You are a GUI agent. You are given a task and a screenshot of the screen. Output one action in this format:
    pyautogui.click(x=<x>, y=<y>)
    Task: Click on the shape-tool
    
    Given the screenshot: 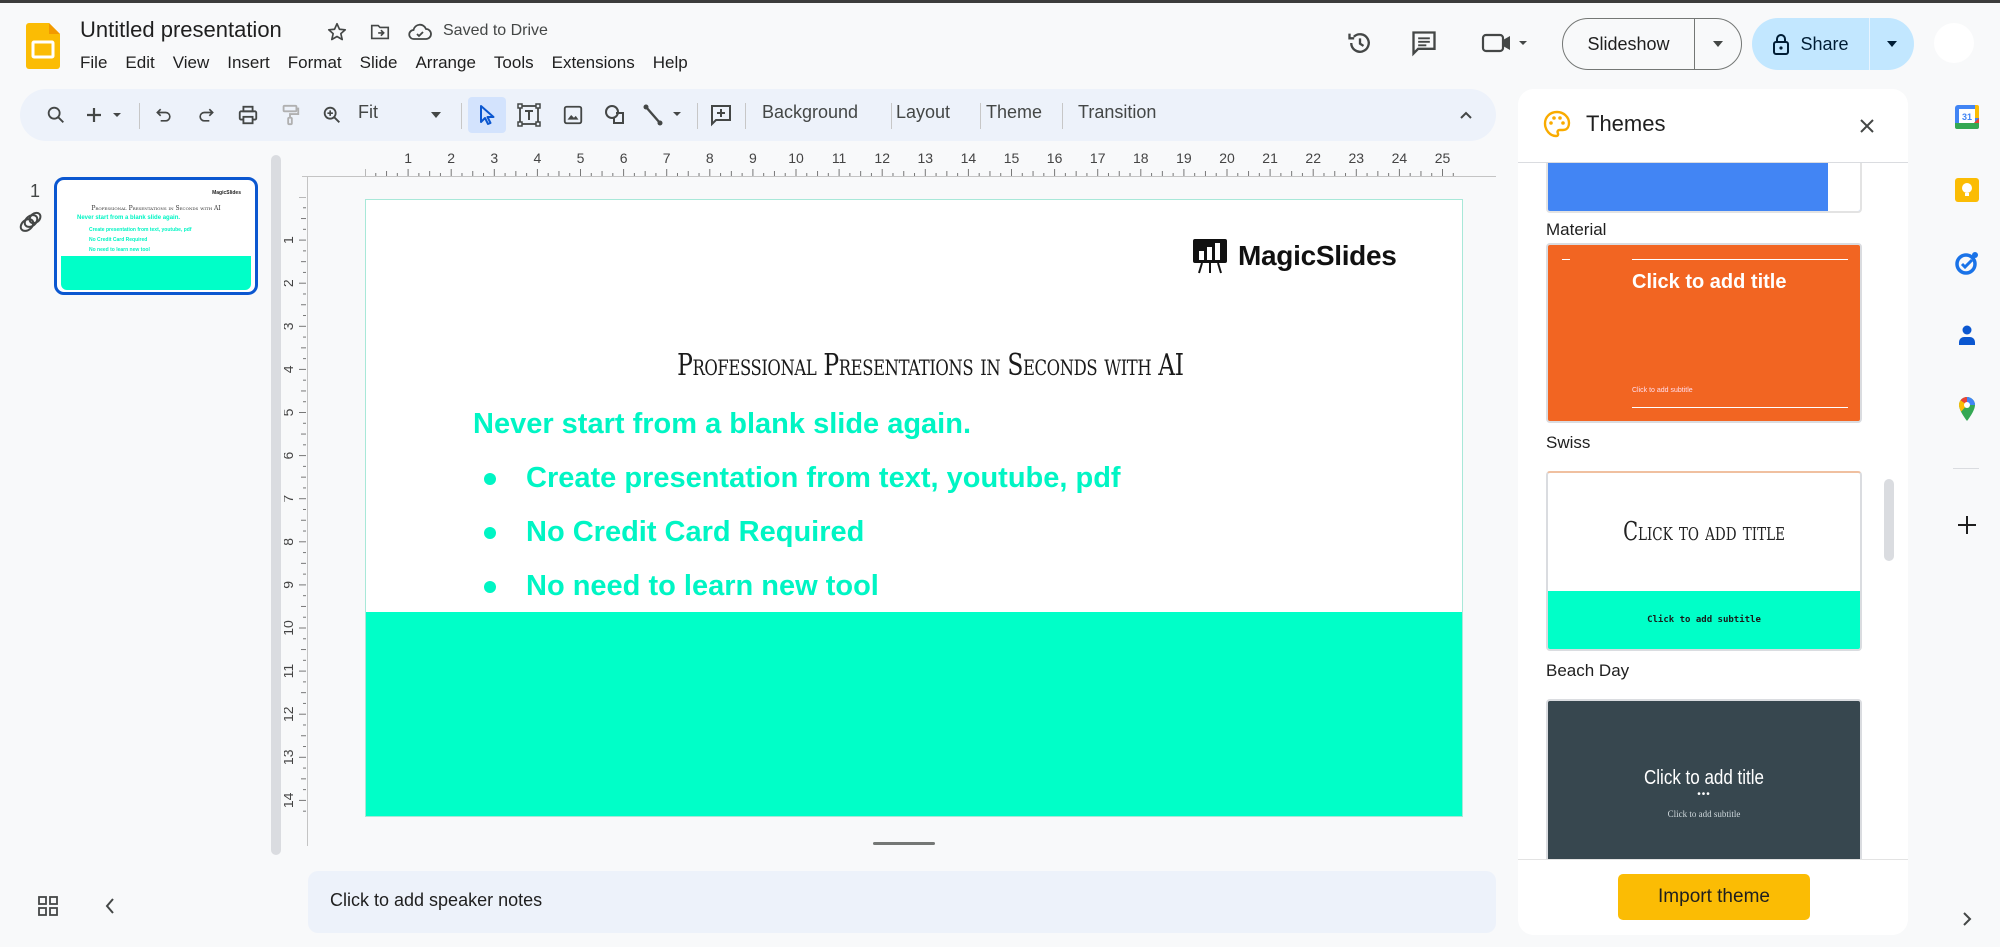 What is the action you would take?
    pyautogui.click(x=615, y=115)
    